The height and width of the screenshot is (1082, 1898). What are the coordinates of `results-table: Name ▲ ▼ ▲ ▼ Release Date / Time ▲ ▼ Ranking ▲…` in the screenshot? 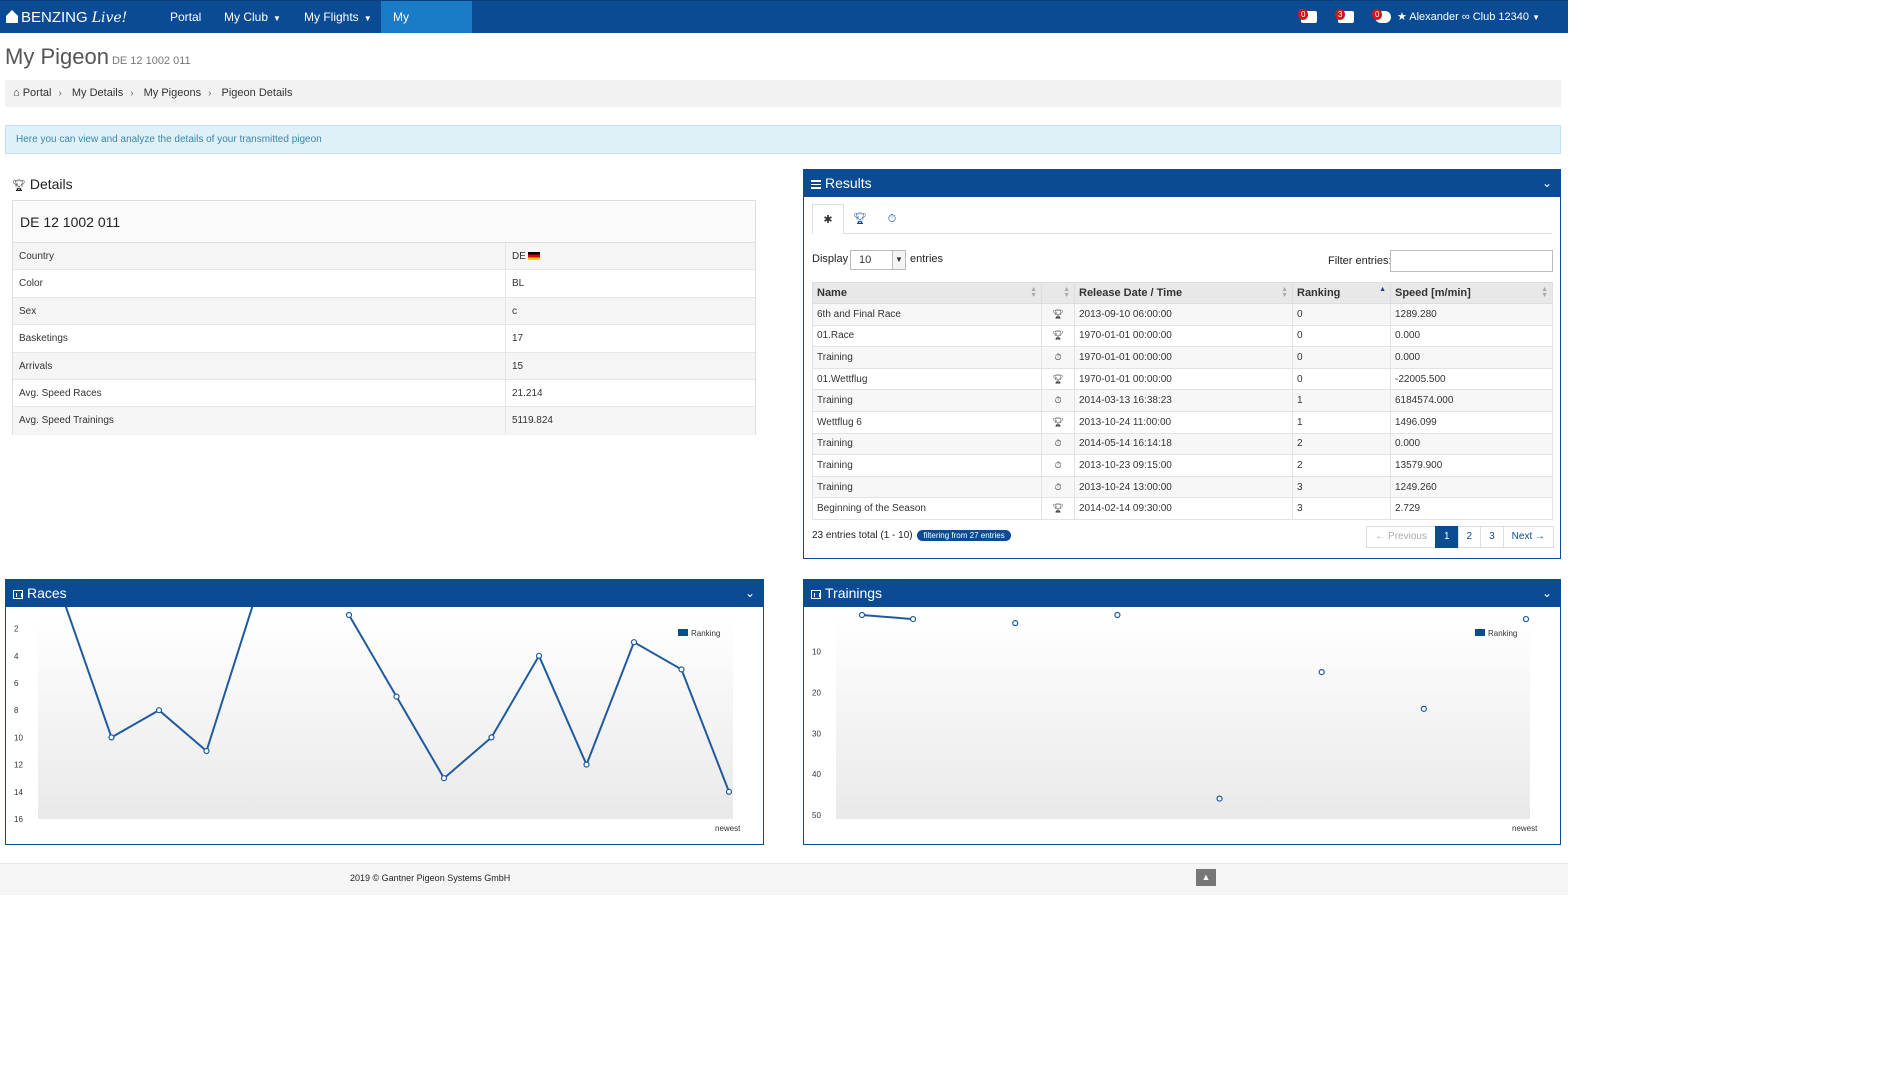 It's located at (1182, 401).